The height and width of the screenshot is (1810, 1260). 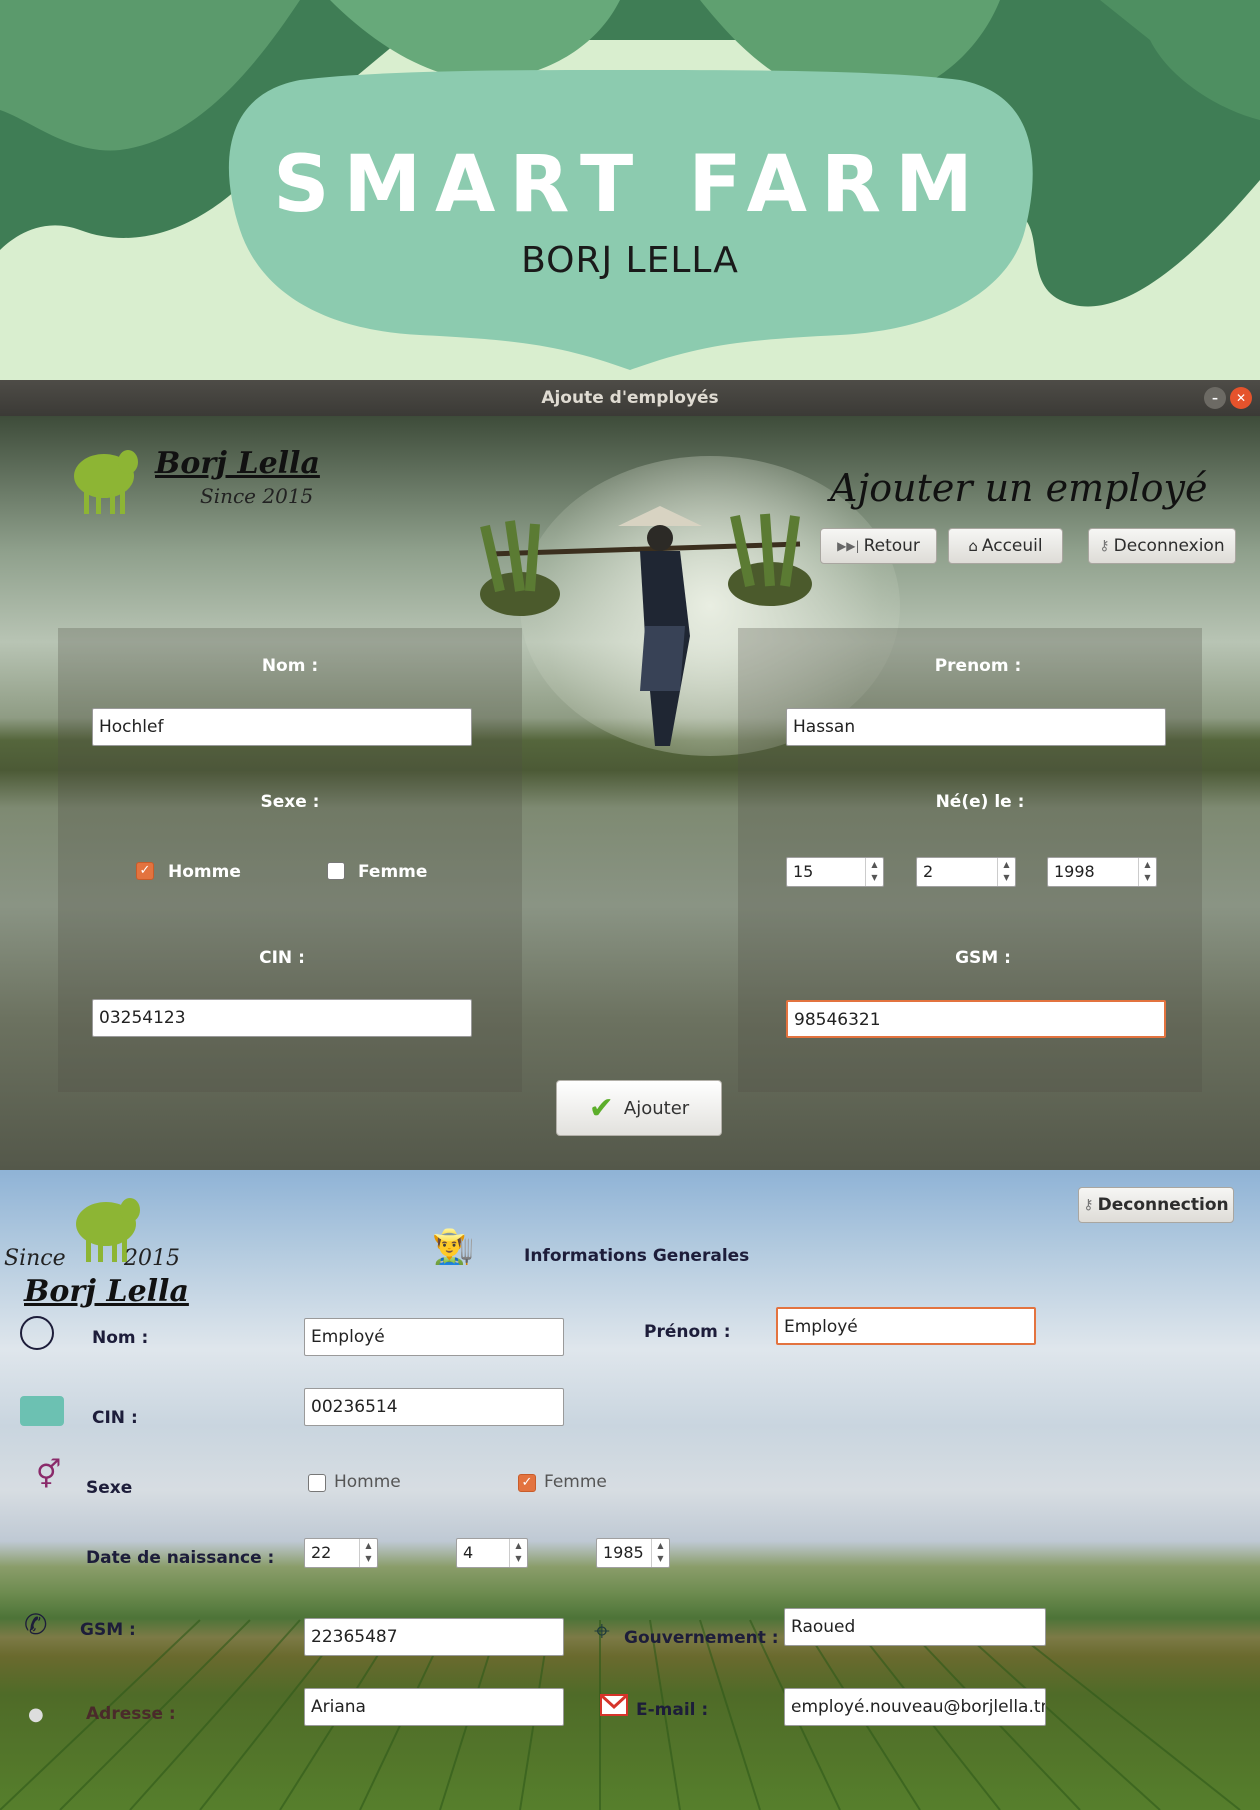 What do you see at coordinates (1012, 546) in the screenshot?
I see `acceuil-label: Acceuil` at bounding box center [1012, 546].